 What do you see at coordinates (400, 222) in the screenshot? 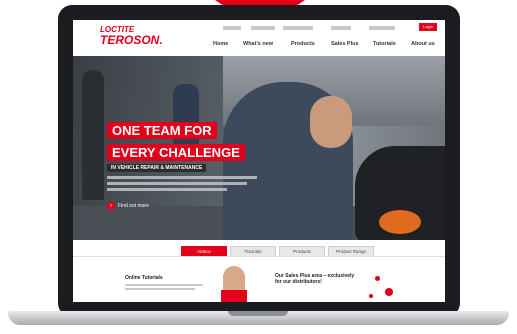
I see `polishing-buffer` at bounding box center [400, 222].